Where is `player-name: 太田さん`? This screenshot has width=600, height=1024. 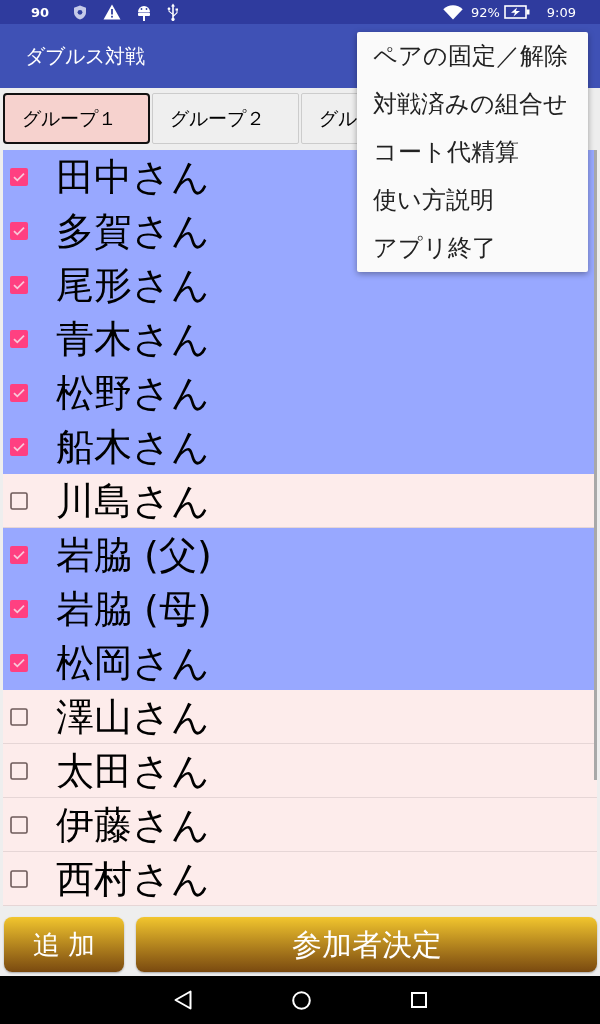 player-name: 太田さん is located at coordinates (133, 770).